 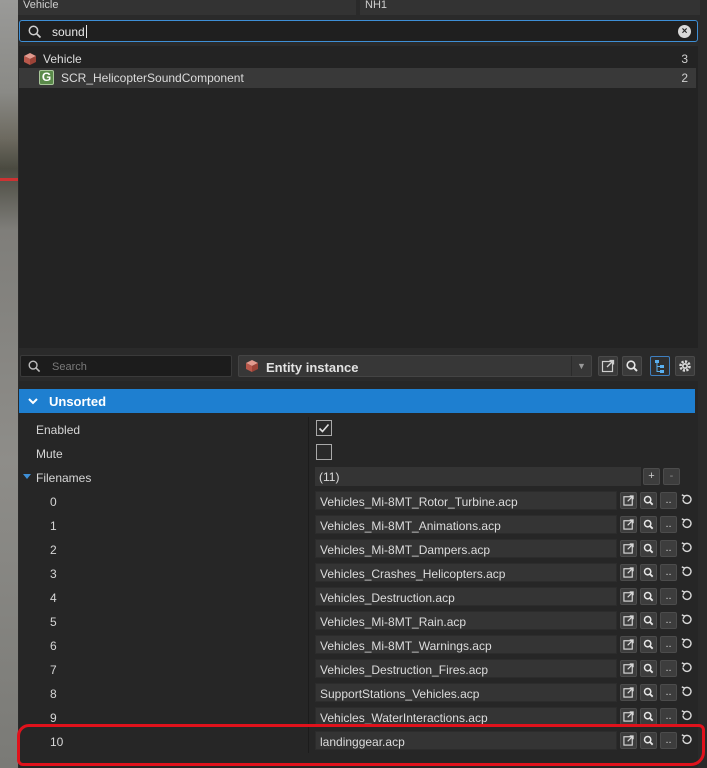 I want to click on chevron-down-icon: ▼, so click(x=581, y=366).